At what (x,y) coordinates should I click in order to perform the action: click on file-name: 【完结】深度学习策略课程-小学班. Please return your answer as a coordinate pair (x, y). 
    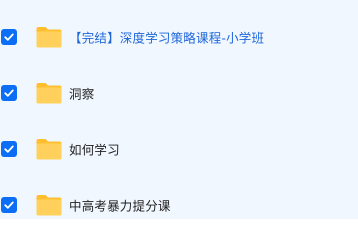
    Looking at the image, I should click on (166, 37).